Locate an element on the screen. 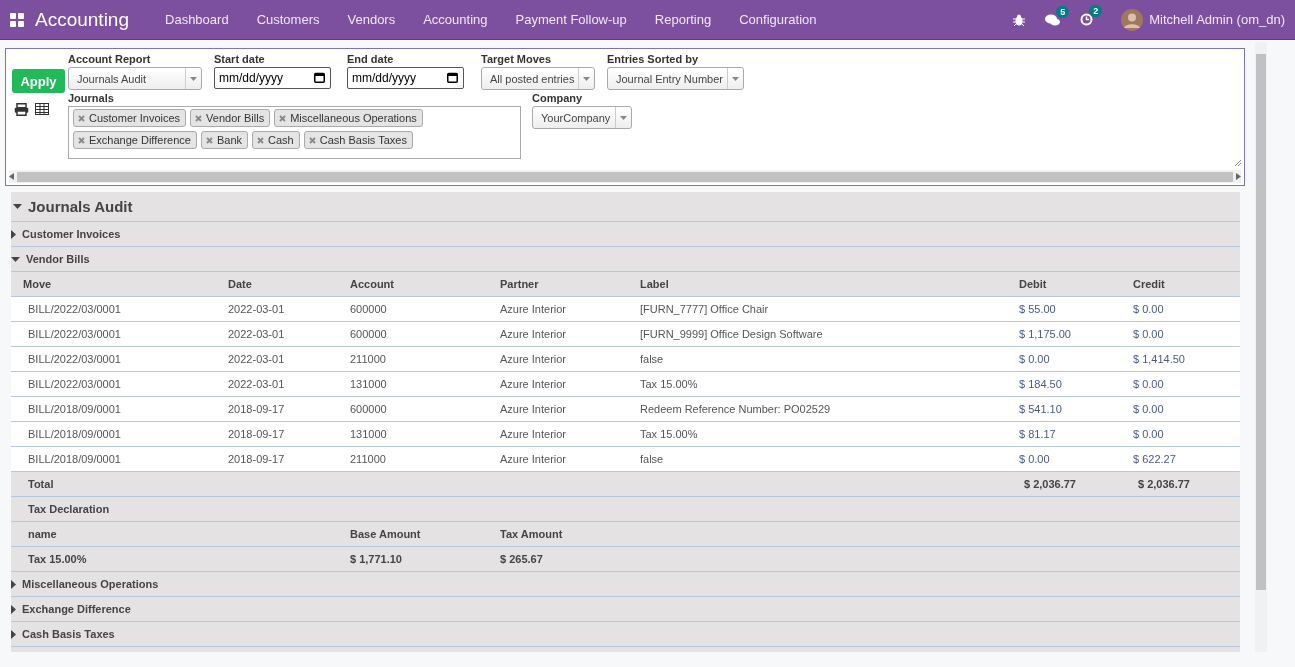 The width and height of the screenshot is (1295, 667). journal-row: Miscellaneous Operations is located at coordinates (625, 584).